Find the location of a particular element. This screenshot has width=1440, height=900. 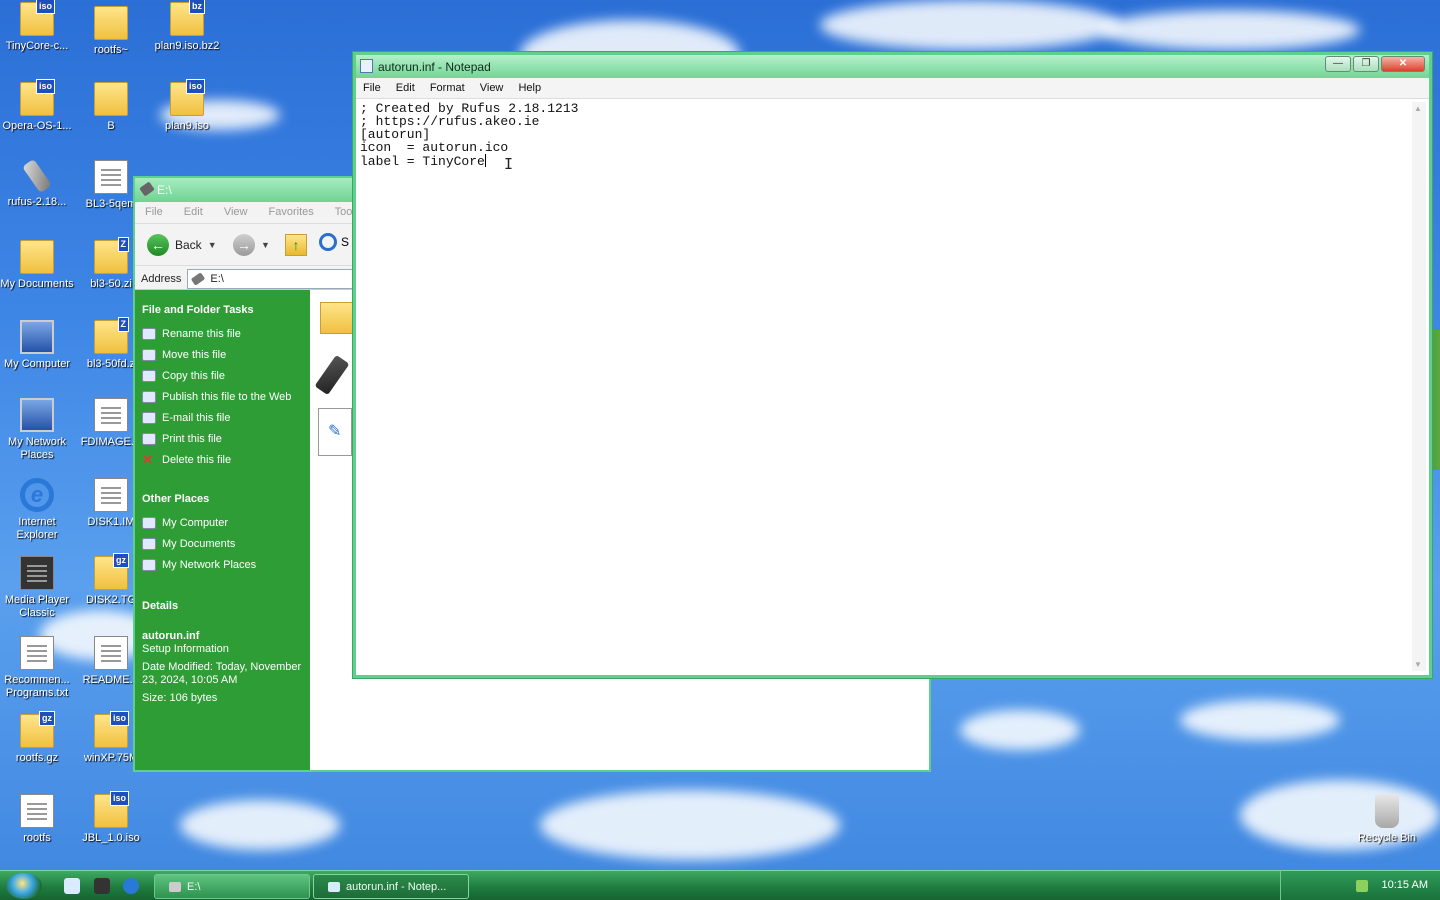

desktop-icon-label: rootfs~ is located at coordinates (111, 50).